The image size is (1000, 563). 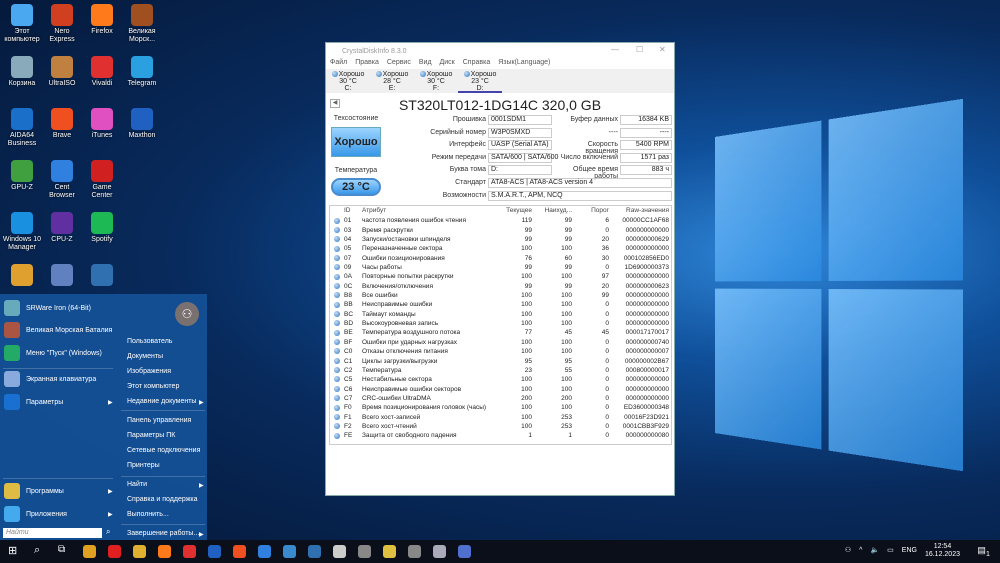 What do you see at coordinates (34, 491) in the screenshot?
I see `start-item: Программы` at bounding box center [34, 491].